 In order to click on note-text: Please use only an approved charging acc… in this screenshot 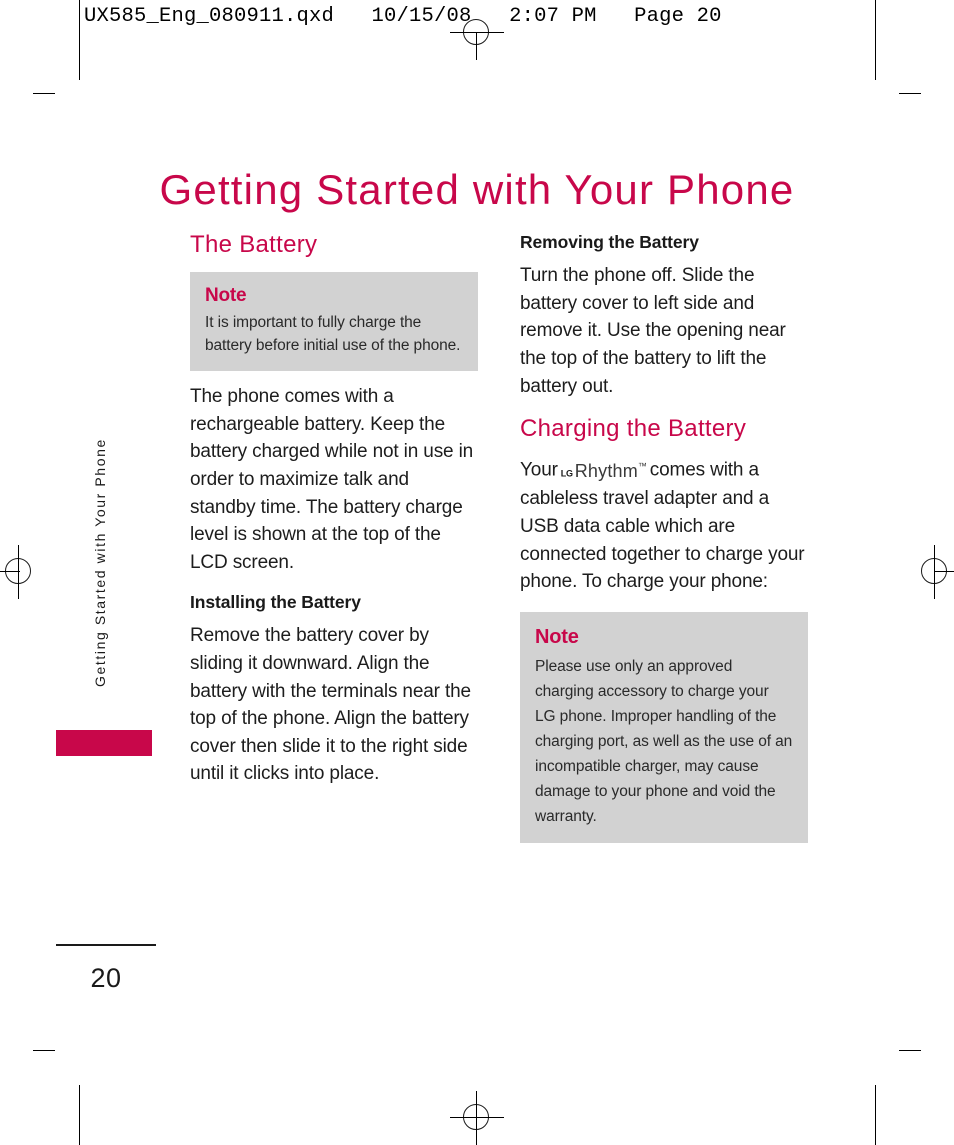, I will do `click(664, 741)`.